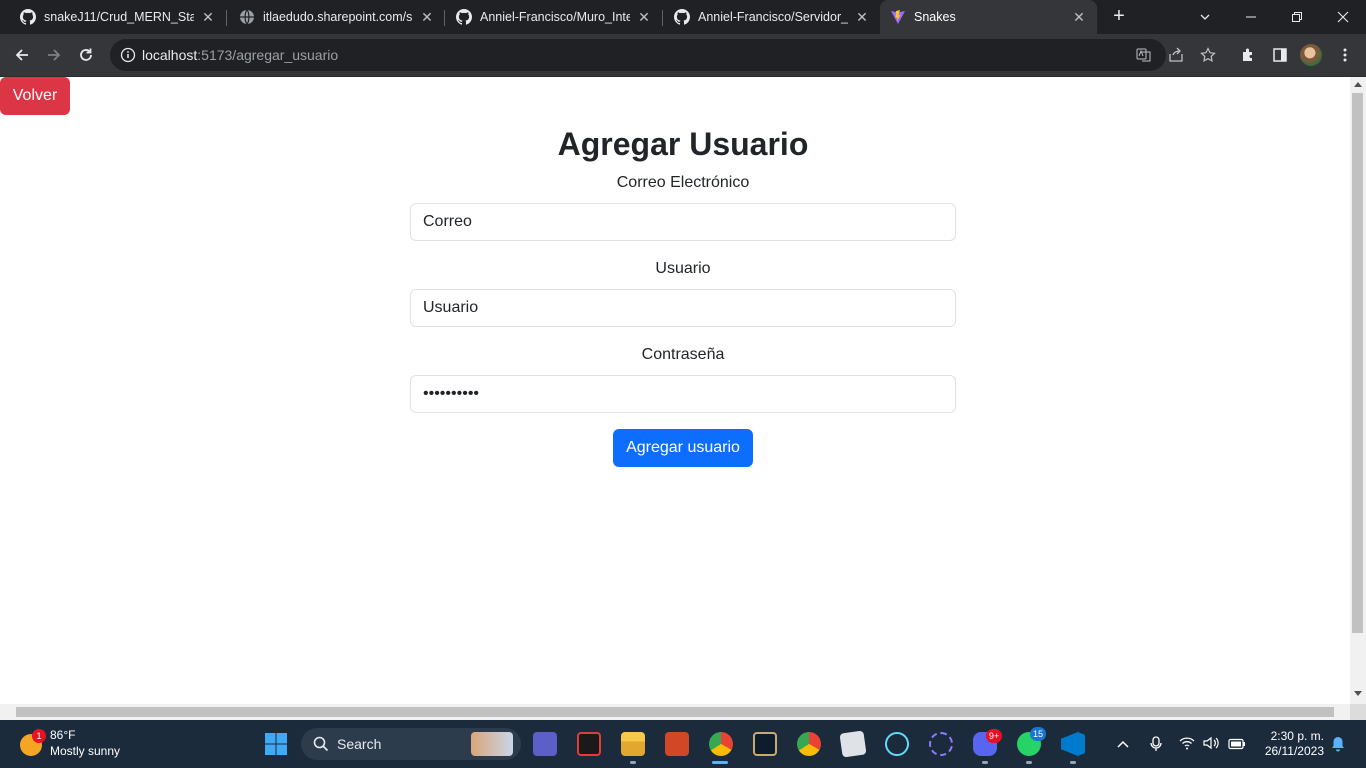  I want to click on menu-button, so click(1345, 55).